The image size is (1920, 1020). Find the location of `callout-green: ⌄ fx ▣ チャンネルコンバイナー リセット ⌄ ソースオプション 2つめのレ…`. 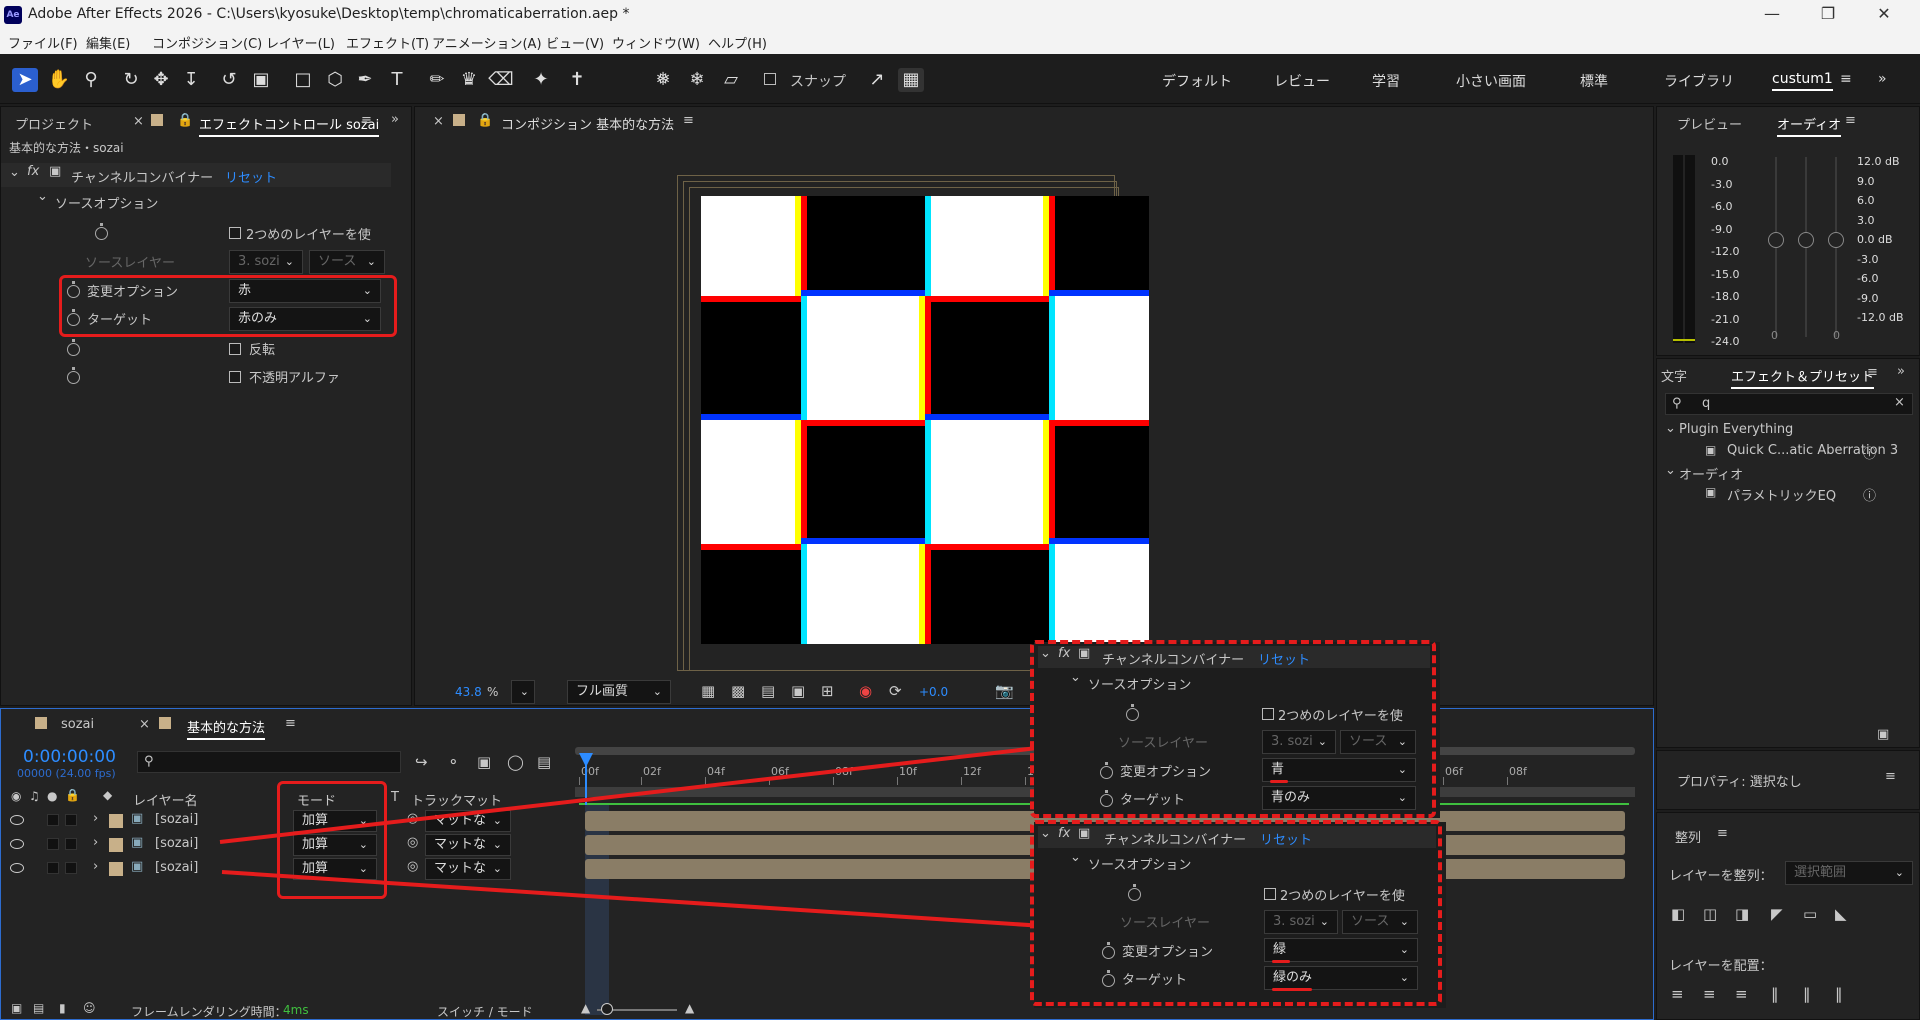

callout-green: ⌄ fx ▣ チャンネルコンバイナー リセット ⌄ ソースオプション 2つめのレ… is located at coordinates (1238, 914).